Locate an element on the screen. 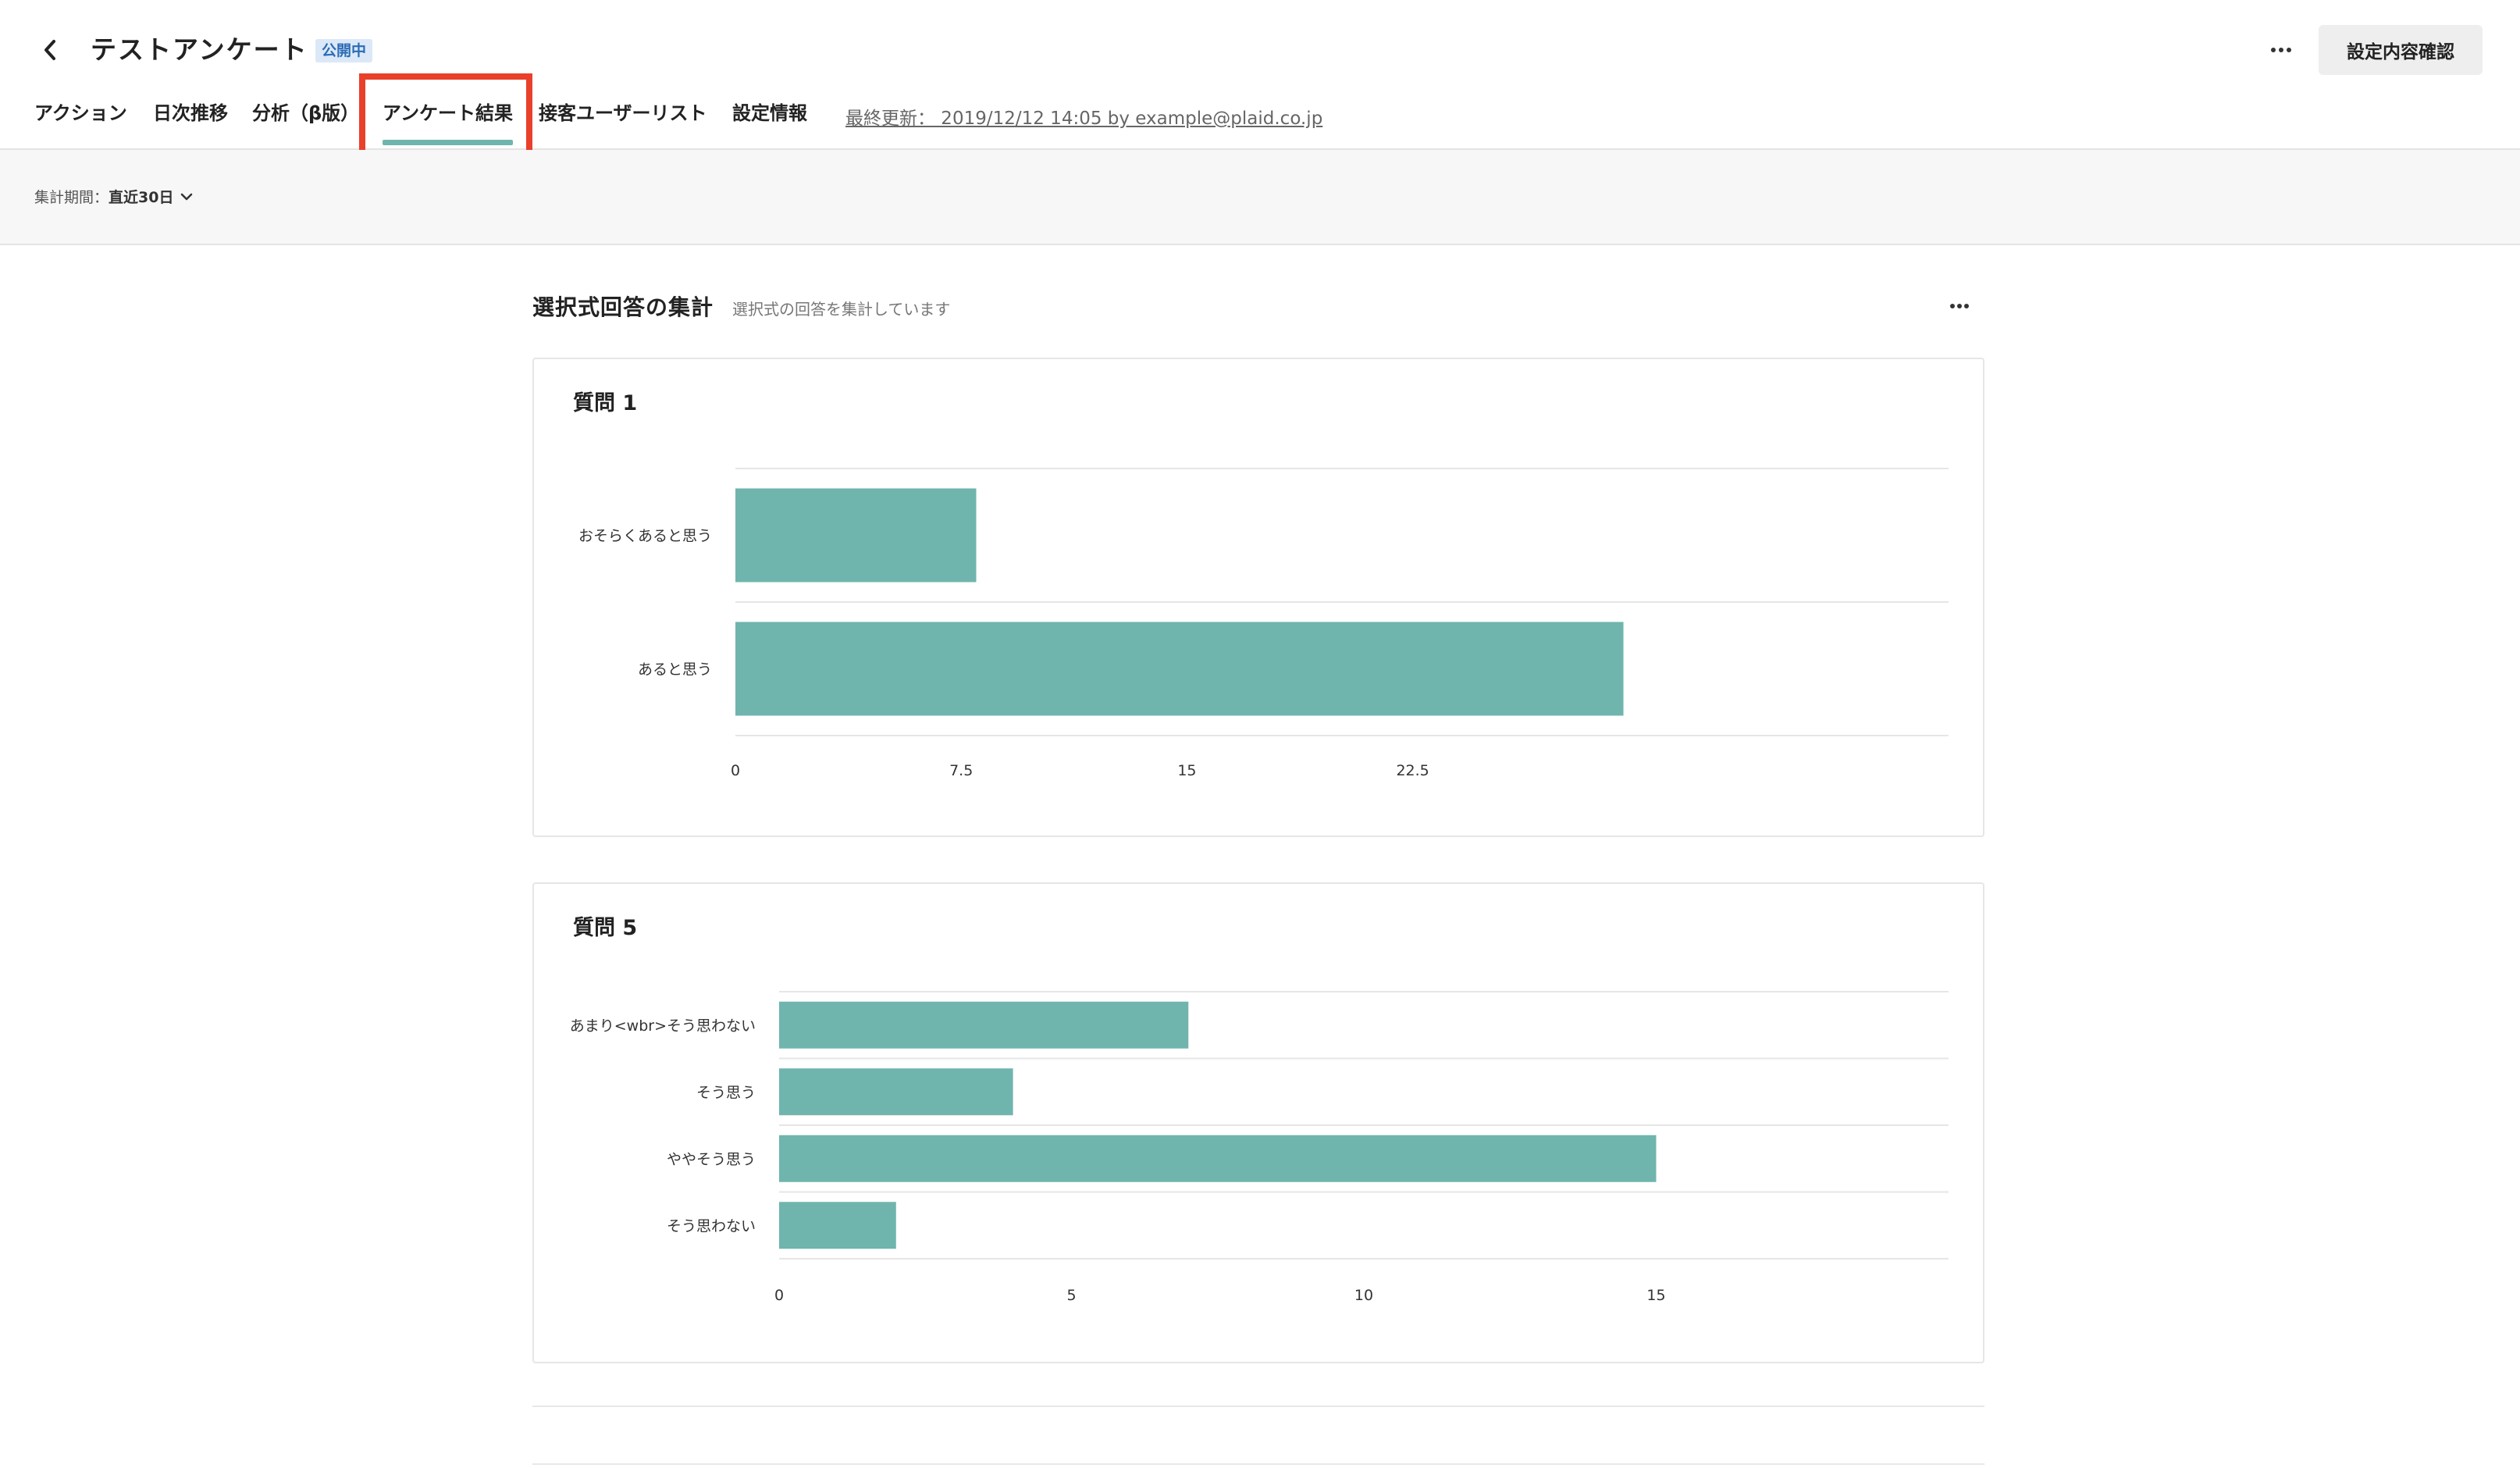 This screenshot has width=2520, height=1468. chevron-down-icon is located at coordinates (187, 196).